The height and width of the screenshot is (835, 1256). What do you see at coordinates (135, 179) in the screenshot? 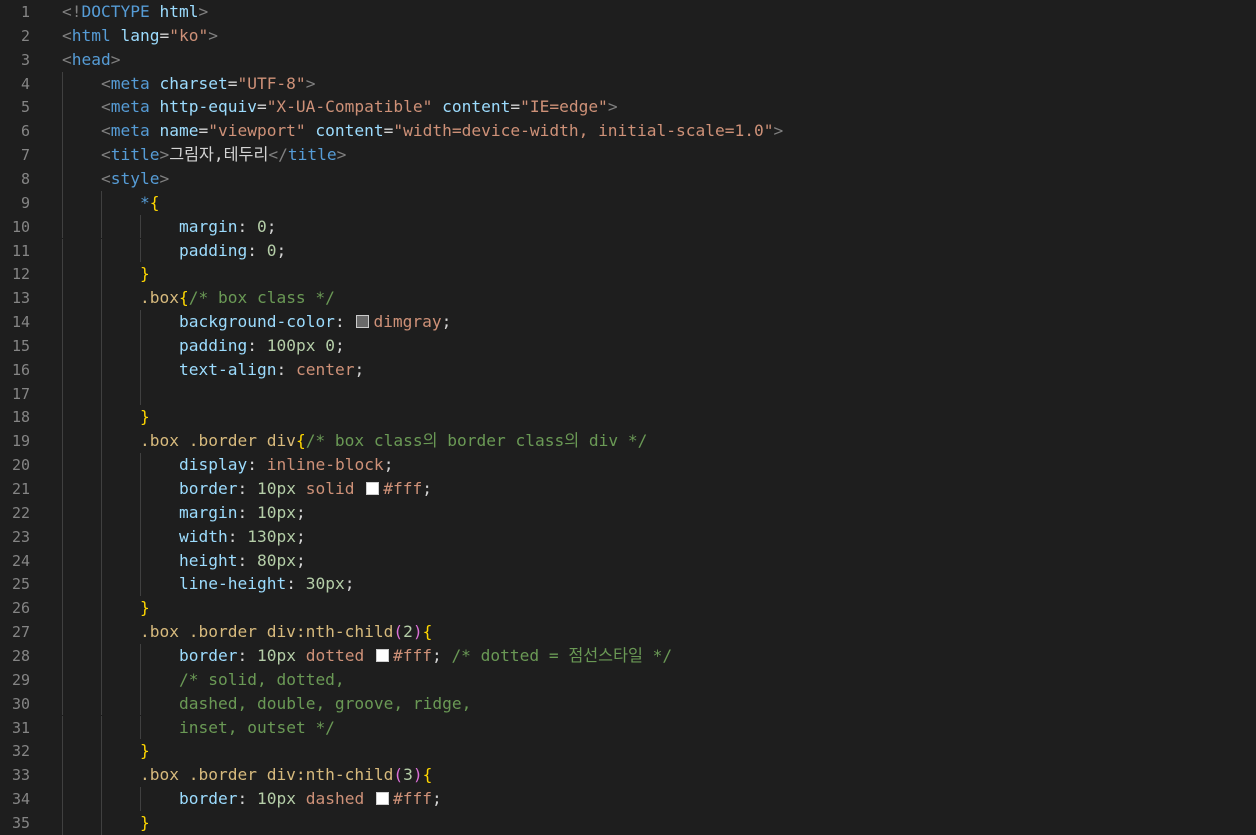
I see `code-line: <style>` at bounding box center [135, 179].